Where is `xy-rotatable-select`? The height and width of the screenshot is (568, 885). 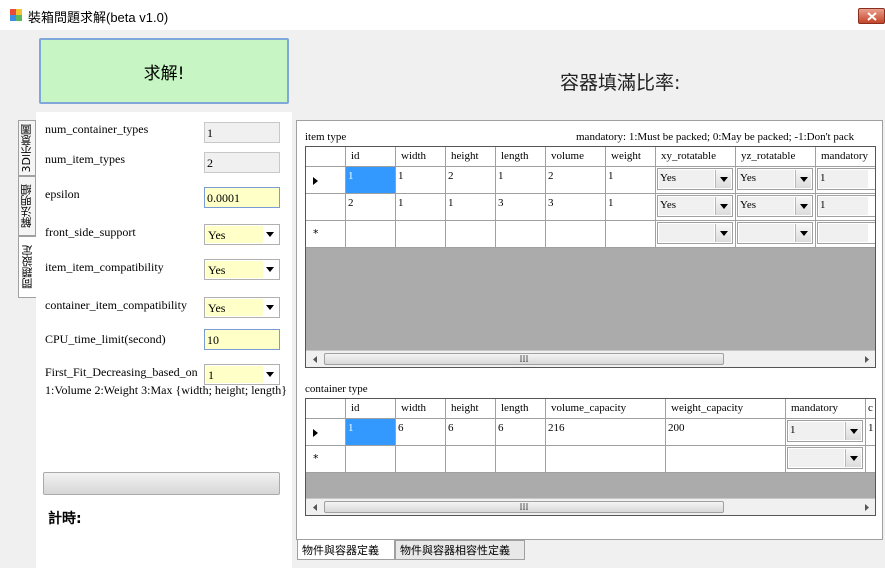 xy-rotatable-select is located at coordinates (695, 233).